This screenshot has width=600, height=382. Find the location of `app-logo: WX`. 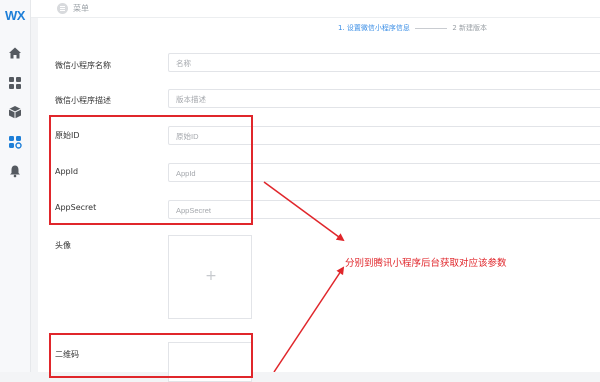

app-logo: WX is located at coordinates (15, 15).